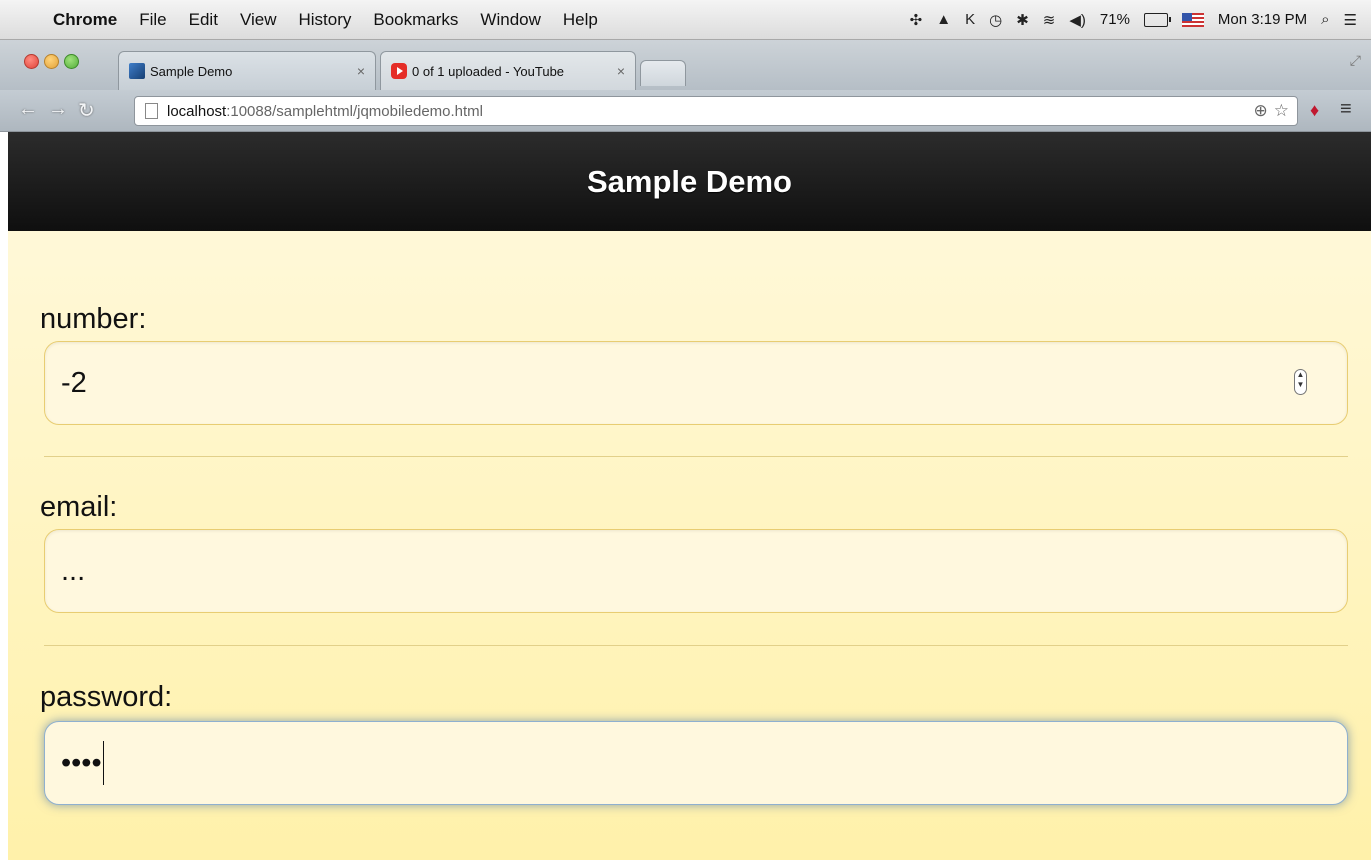 The image size is (1371, 860). I want to click on page-title: Sample Demo, so click(689, 181).